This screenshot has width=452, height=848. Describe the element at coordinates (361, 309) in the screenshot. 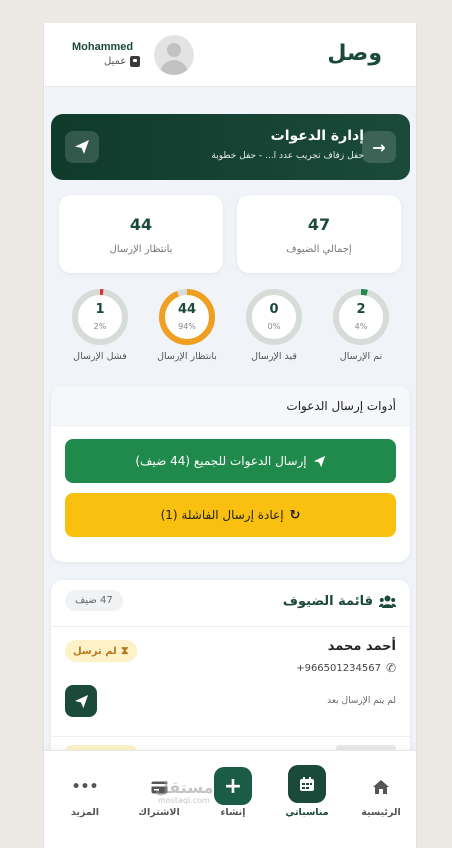

I see `ring-value: 2` at that location.